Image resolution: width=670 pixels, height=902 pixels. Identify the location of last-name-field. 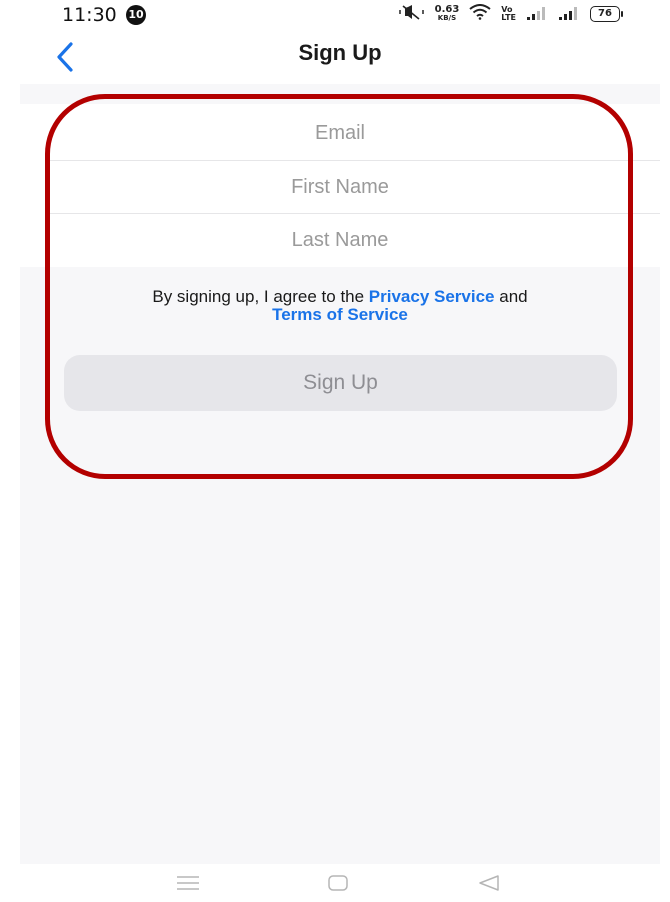
(340, 240).